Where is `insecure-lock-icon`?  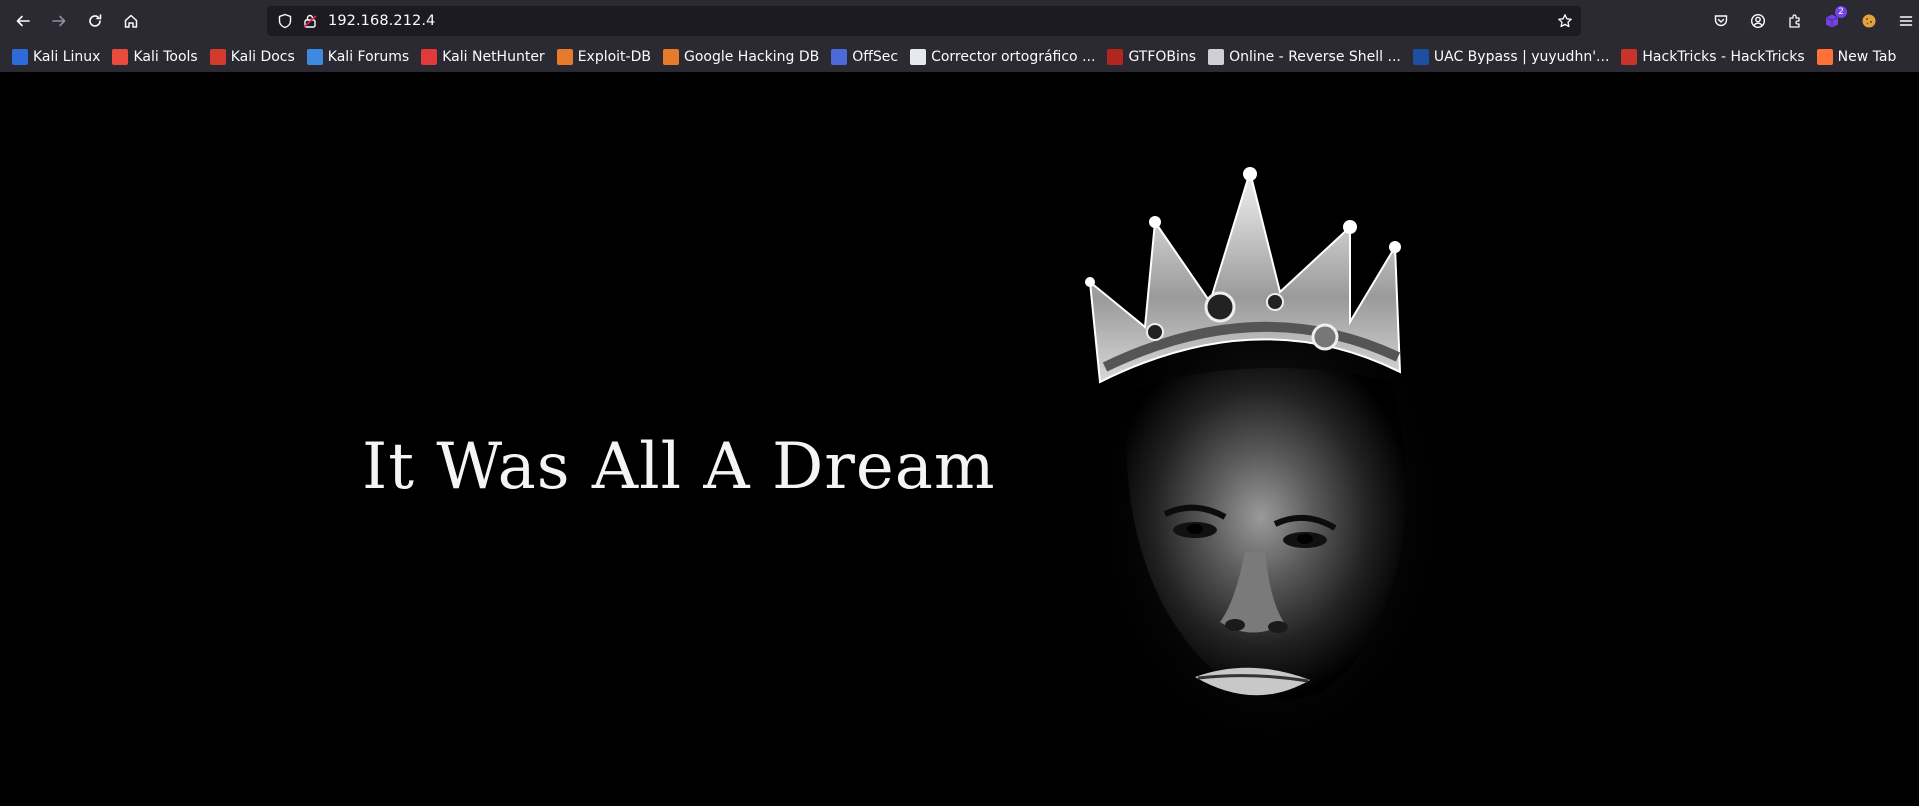 insecure-lock-icon is located at coordinates (310, 21).